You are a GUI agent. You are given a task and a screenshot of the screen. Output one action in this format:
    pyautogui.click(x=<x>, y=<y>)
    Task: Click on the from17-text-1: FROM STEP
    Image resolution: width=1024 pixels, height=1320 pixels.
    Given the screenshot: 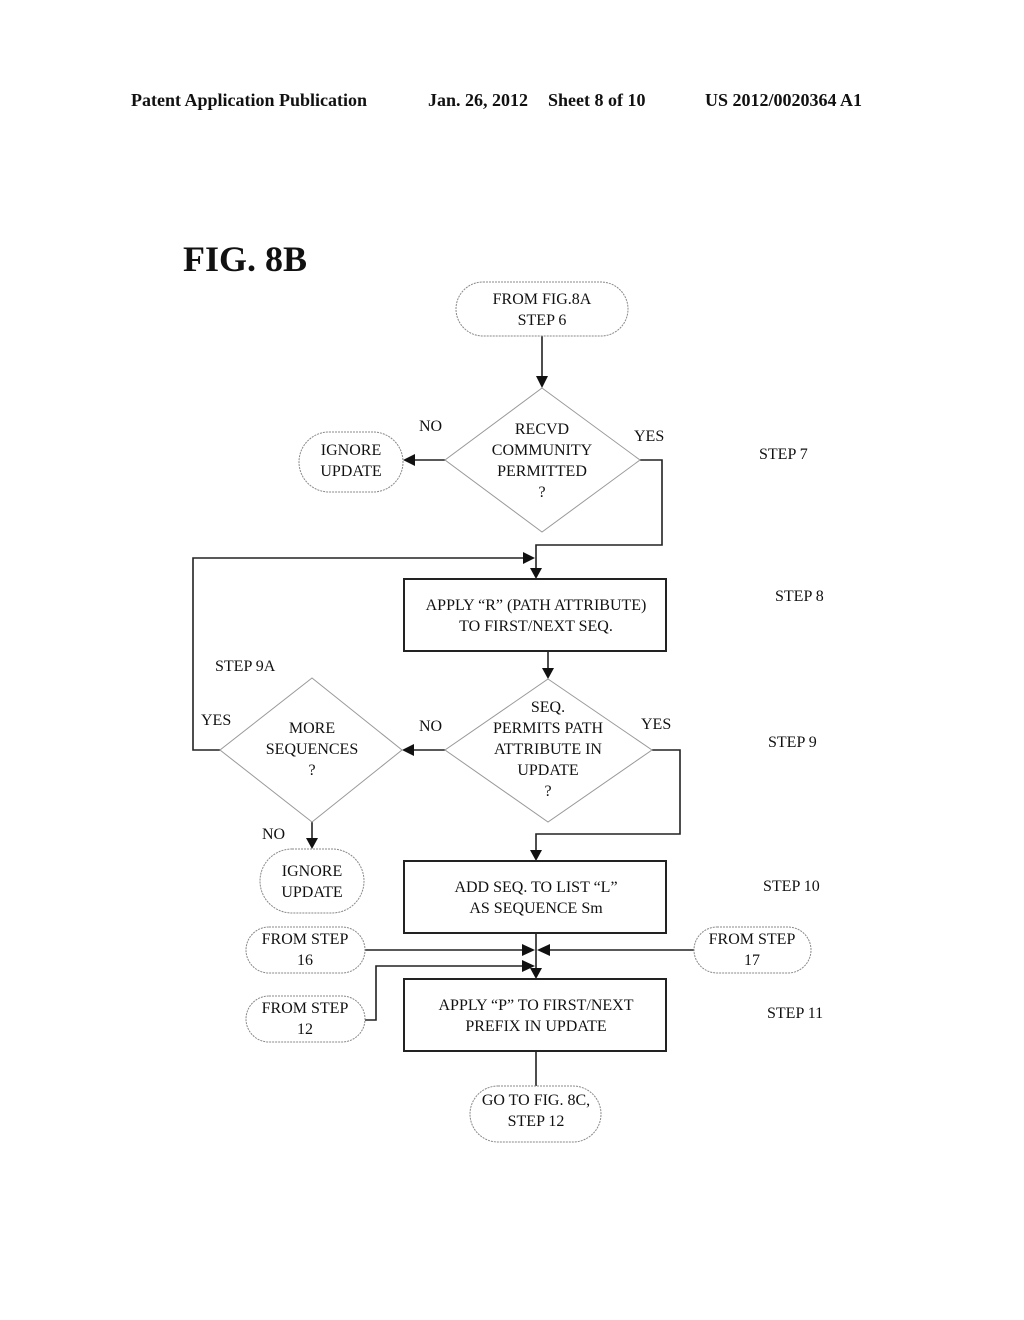 What is the action you would take?
    pyautogui.click(x=752, y=939)
    